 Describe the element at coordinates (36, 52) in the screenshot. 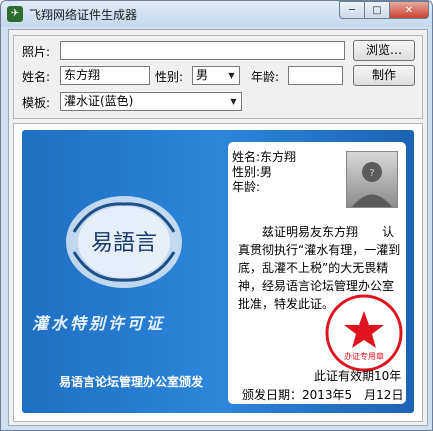

I see `photo-label: 照片:` at that location.